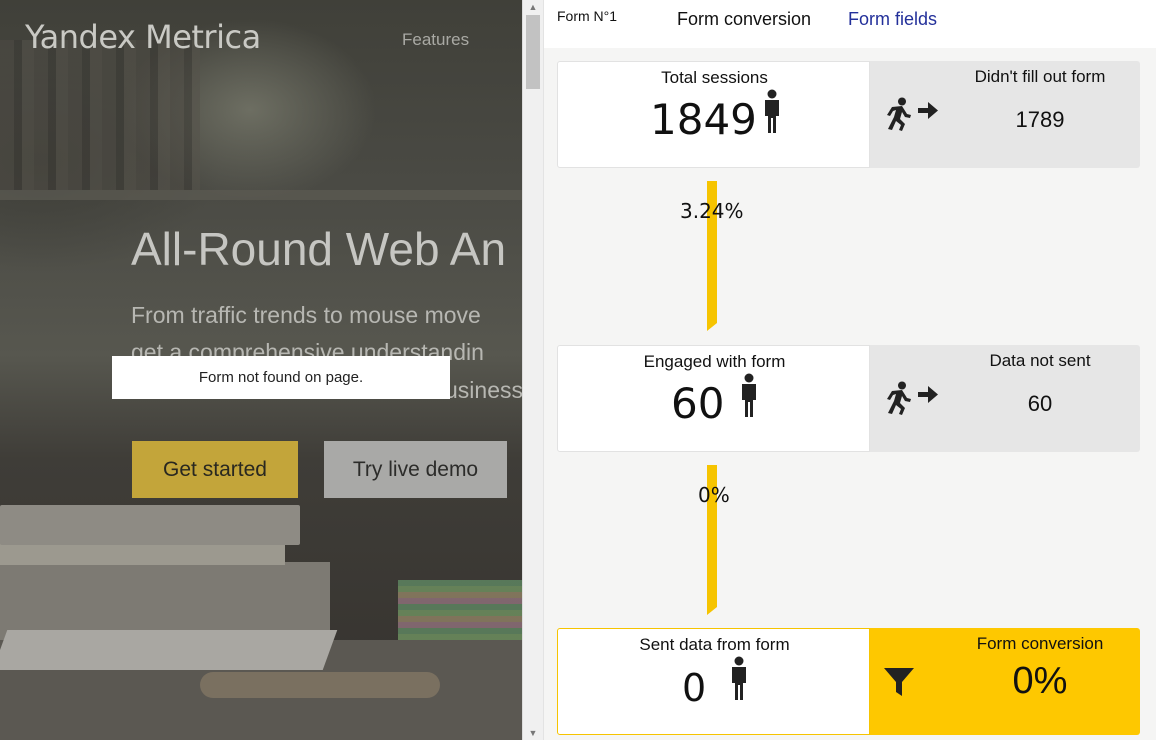 The image size is (1156, 740). I want to click on scroll-up-arrow-icon: ▲, so click(533, 7).